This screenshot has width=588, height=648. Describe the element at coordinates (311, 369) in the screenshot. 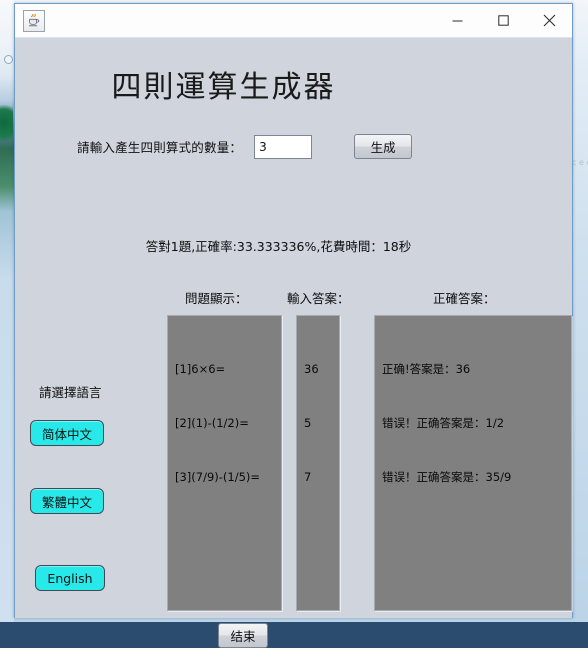

I see `user-answer-line: 36` at that location.